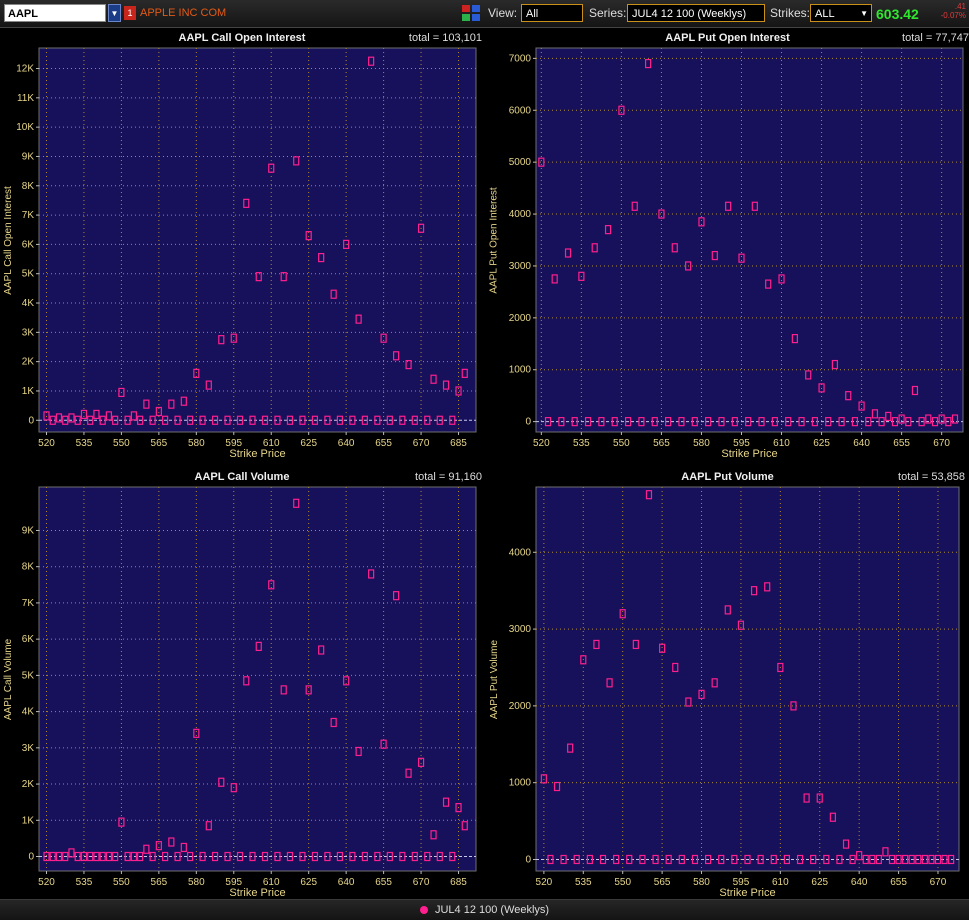 This screenshot has width=969, height=920. I want to click on chevron-down-icon: ▼, so click(864, 13).